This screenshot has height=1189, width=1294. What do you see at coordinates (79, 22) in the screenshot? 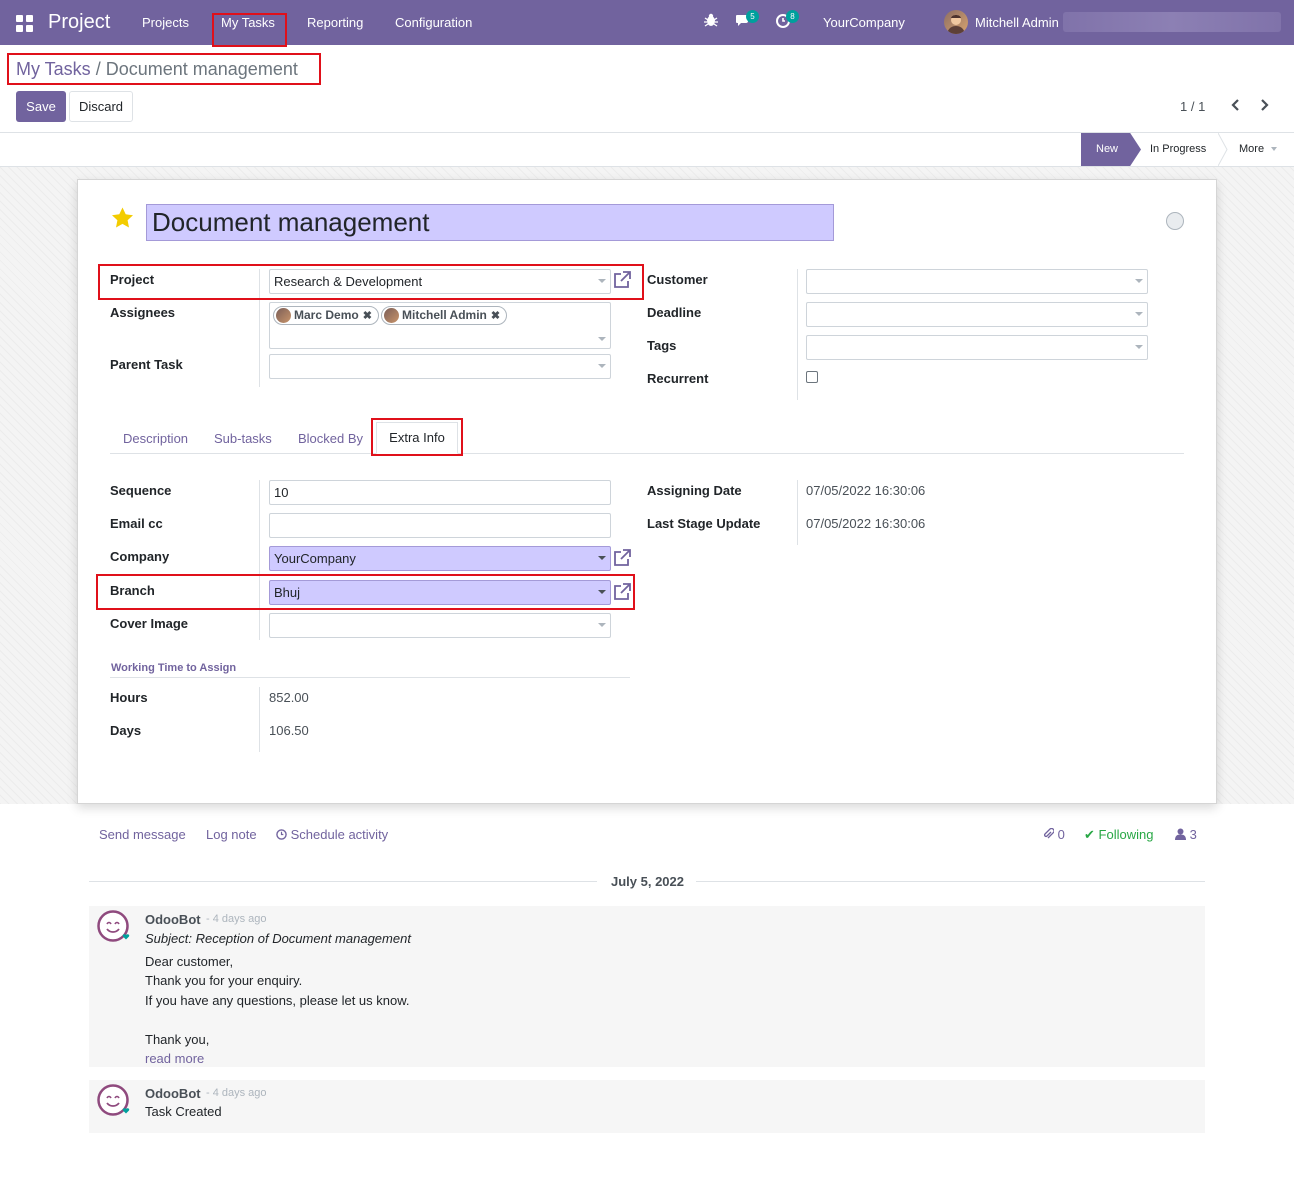
I see `app-brand: Project` at bounding box center [79, 22].